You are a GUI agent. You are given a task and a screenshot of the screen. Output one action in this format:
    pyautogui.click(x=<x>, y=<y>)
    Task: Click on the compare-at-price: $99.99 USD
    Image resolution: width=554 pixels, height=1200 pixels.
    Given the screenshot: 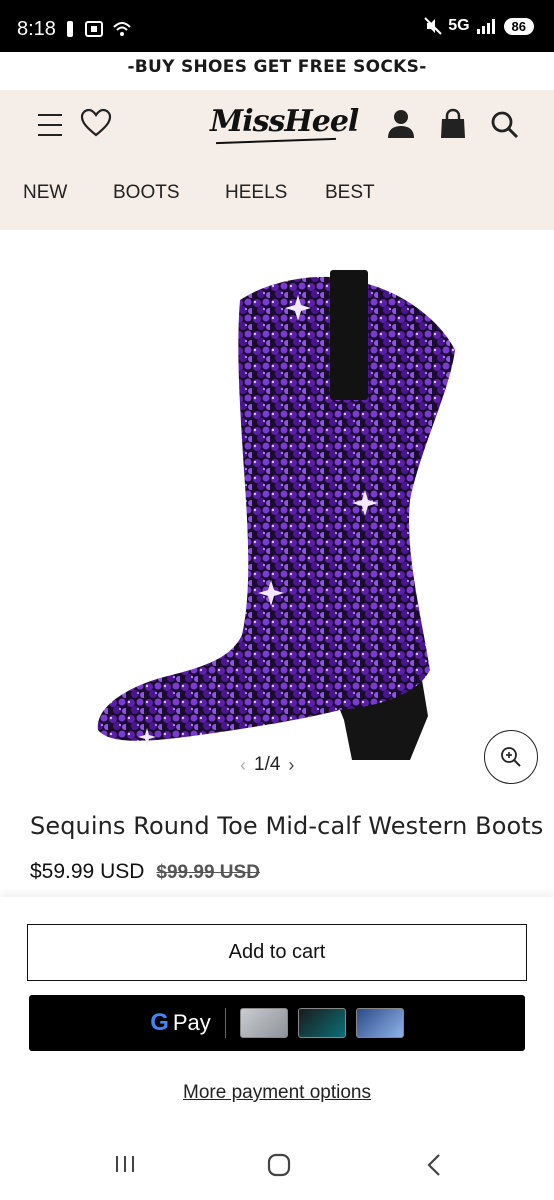 What is the action you would take?
    pyautogui.click(x=208, y=872)
    